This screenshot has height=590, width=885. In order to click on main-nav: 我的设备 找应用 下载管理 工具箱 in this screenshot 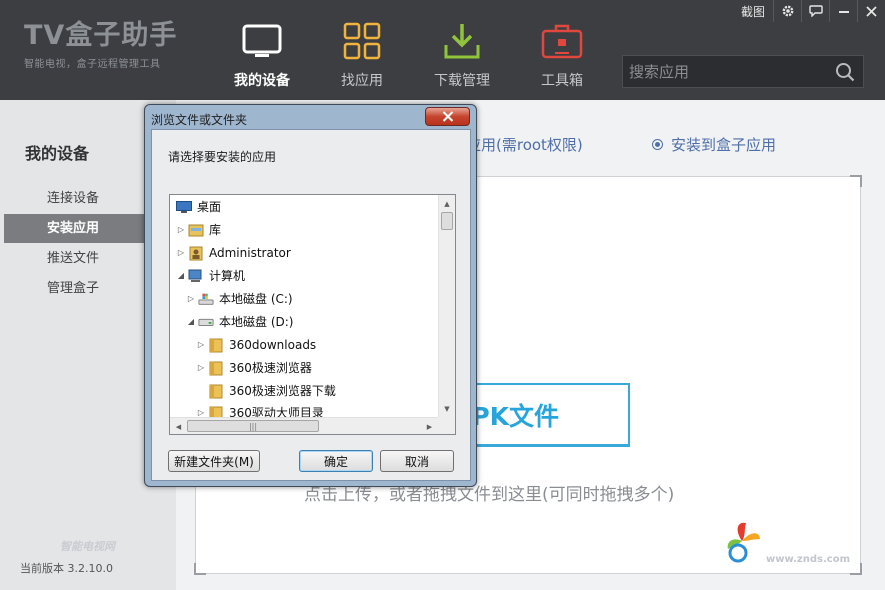, I will do `click(412, 60)`.